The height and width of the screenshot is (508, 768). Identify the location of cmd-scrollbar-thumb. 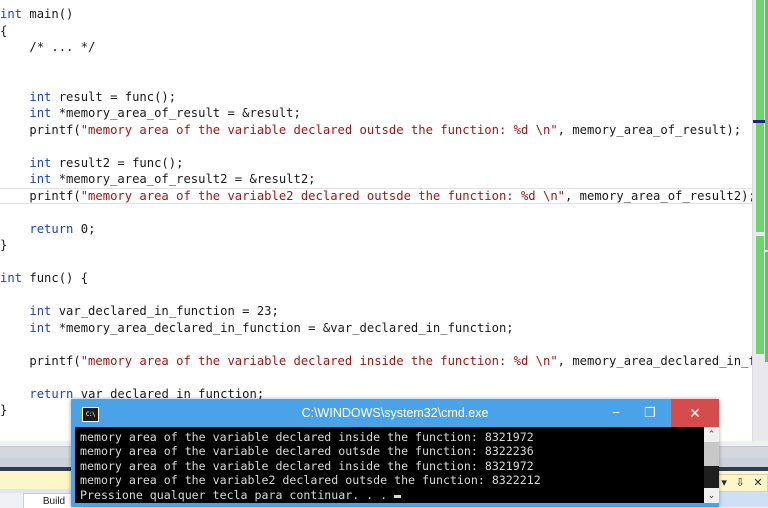
(711, 454).